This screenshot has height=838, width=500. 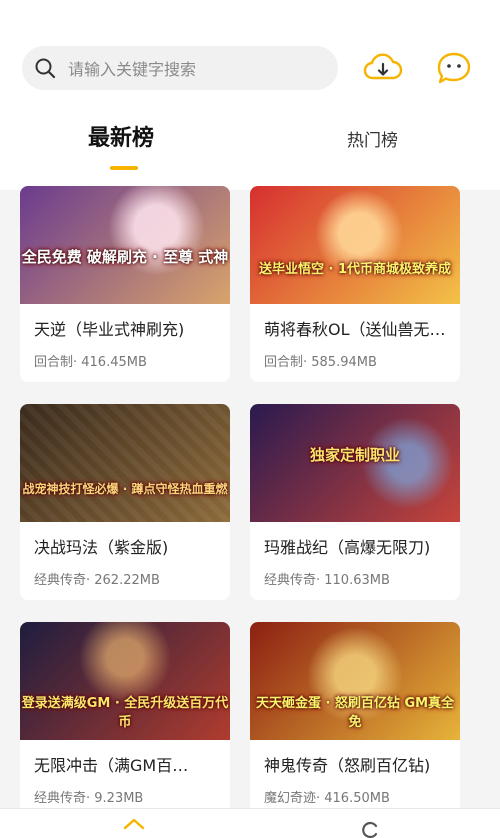 I want to click on game-art-text: 战宠神技打怪必爆 · 蹲点守怪热血重燃, so click(x=125, y=489).